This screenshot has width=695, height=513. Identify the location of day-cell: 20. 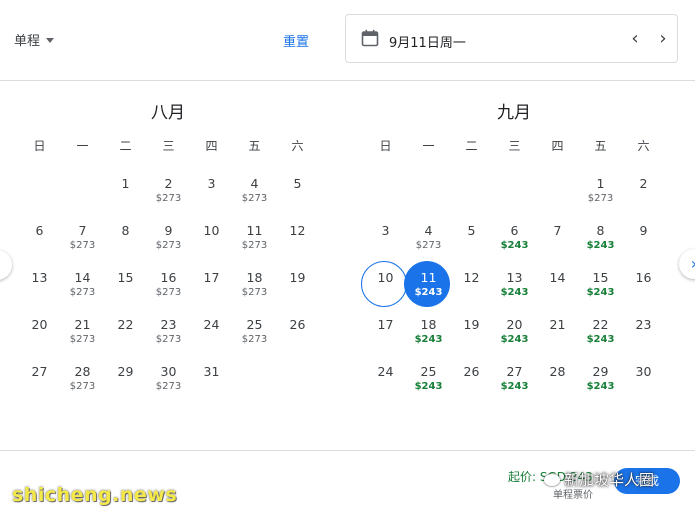
(39, 333).